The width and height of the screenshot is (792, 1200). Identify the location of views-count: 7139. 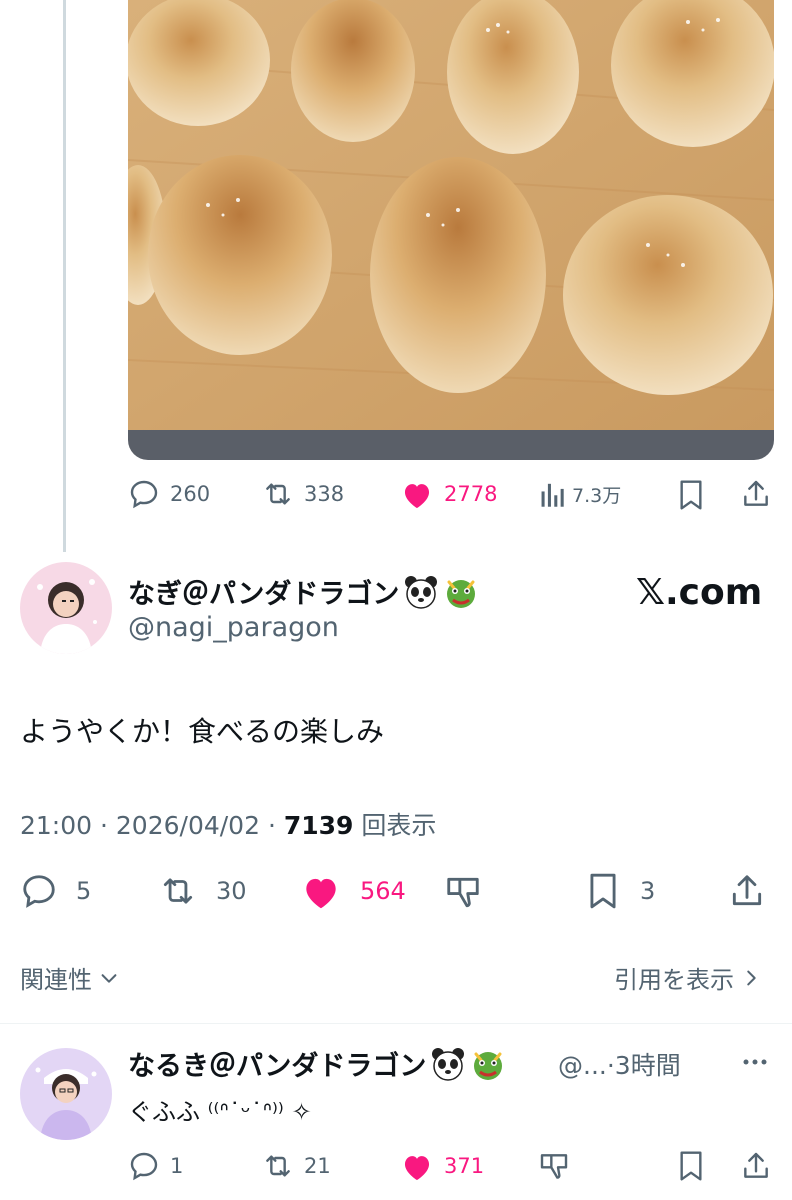
(318, 825).